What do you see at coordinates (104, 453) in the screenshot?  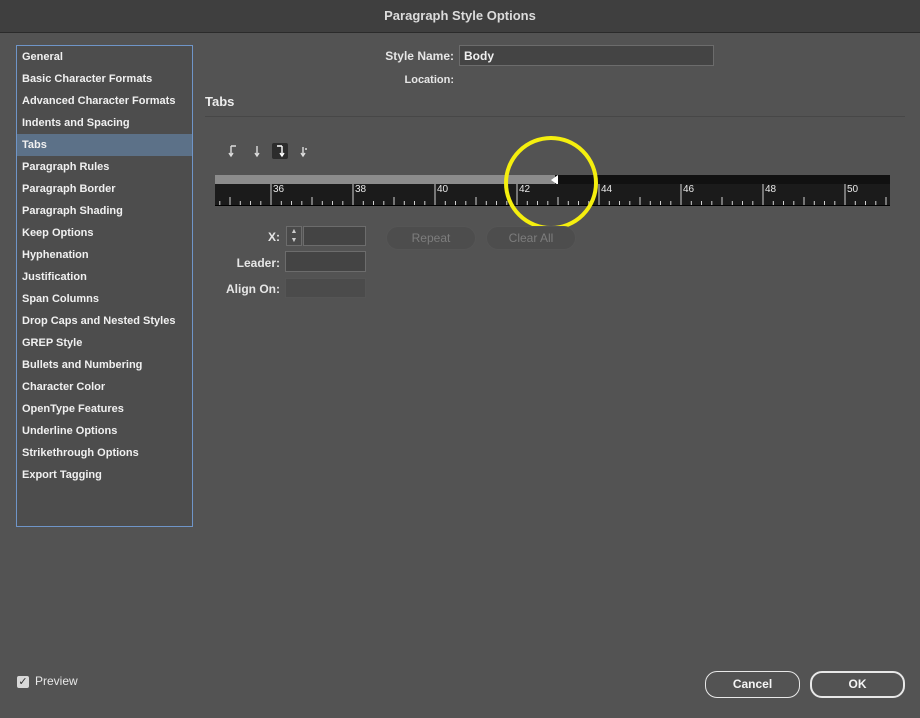 I see `sidebar-item-strikethrough-options: Strikethrough Options` at bounding box center [104, 453].